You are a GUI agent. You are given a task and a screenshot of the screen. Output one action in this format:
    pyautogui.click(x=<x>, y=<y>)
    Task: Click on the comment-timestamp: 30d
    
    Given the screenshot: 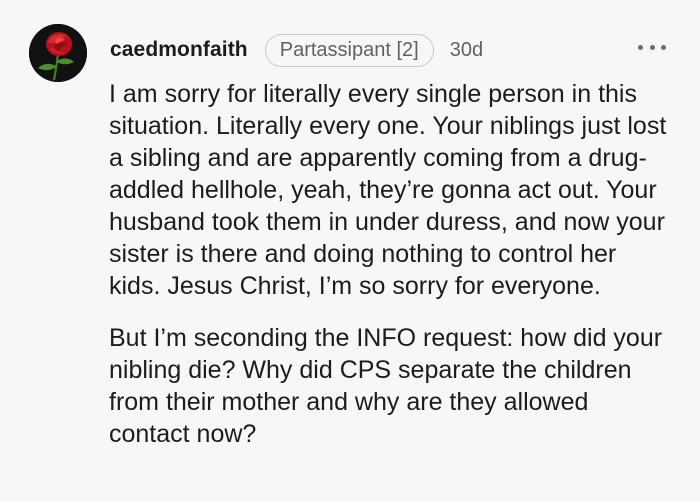 What is the action you would take?
    pyautogui.click(x=466, y=49)
    